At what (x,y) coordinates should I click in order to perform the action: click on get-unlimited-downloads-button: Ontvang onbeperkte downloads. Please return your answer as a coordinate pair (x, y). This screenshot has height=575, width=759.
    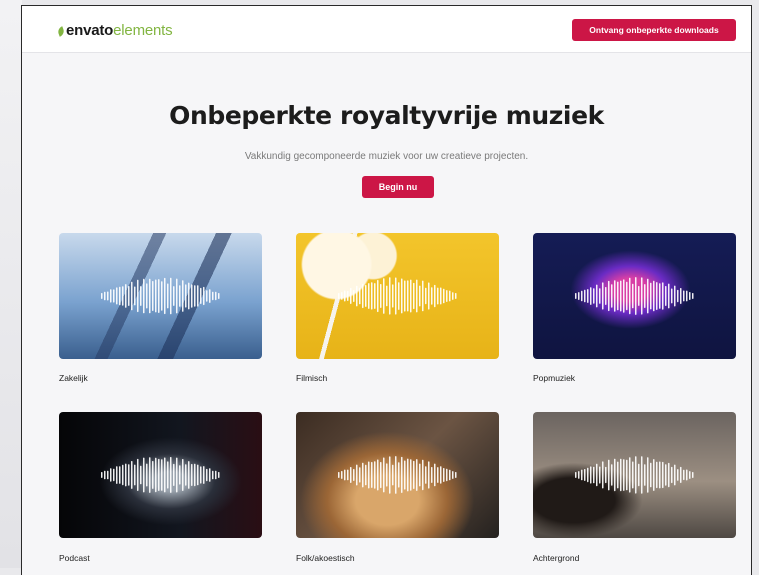
    Looking at the image, I should click on (654, 30).